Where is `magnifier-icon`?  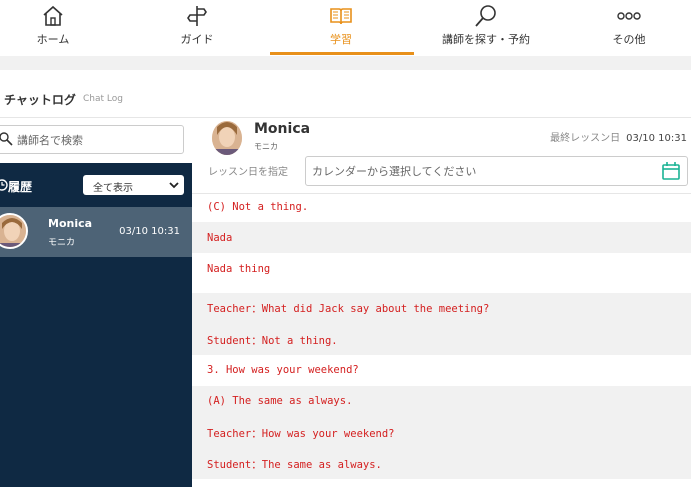 magnifier-icon is located at coordinates (6, 139).